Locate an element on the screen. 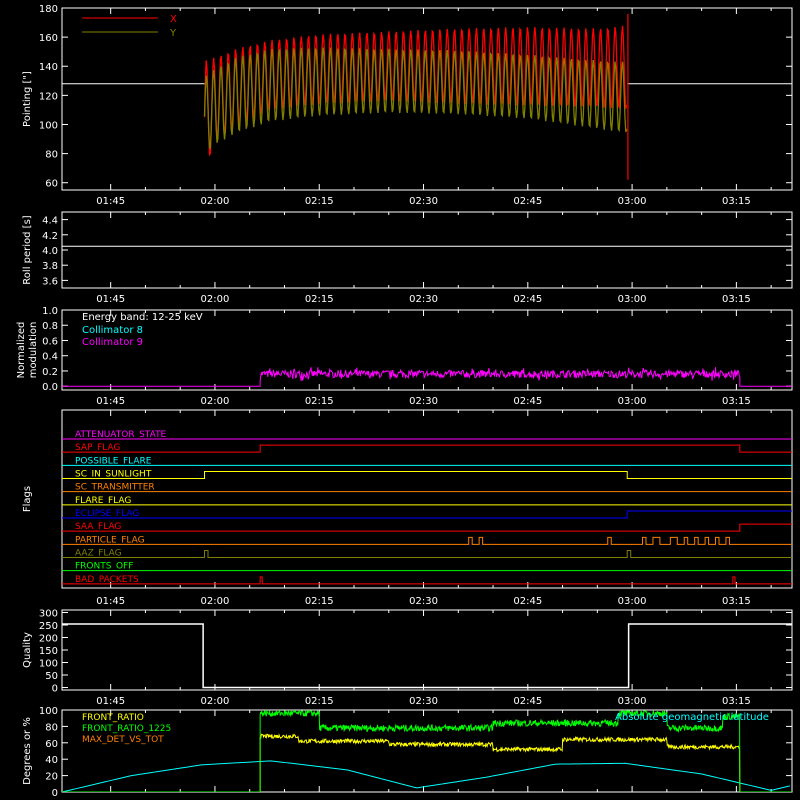 The width and height of the screenshot is (800, 800). geomagnetic-latitude-label: Absolute geomagnetic latitude is located at coordinates (692, 717).